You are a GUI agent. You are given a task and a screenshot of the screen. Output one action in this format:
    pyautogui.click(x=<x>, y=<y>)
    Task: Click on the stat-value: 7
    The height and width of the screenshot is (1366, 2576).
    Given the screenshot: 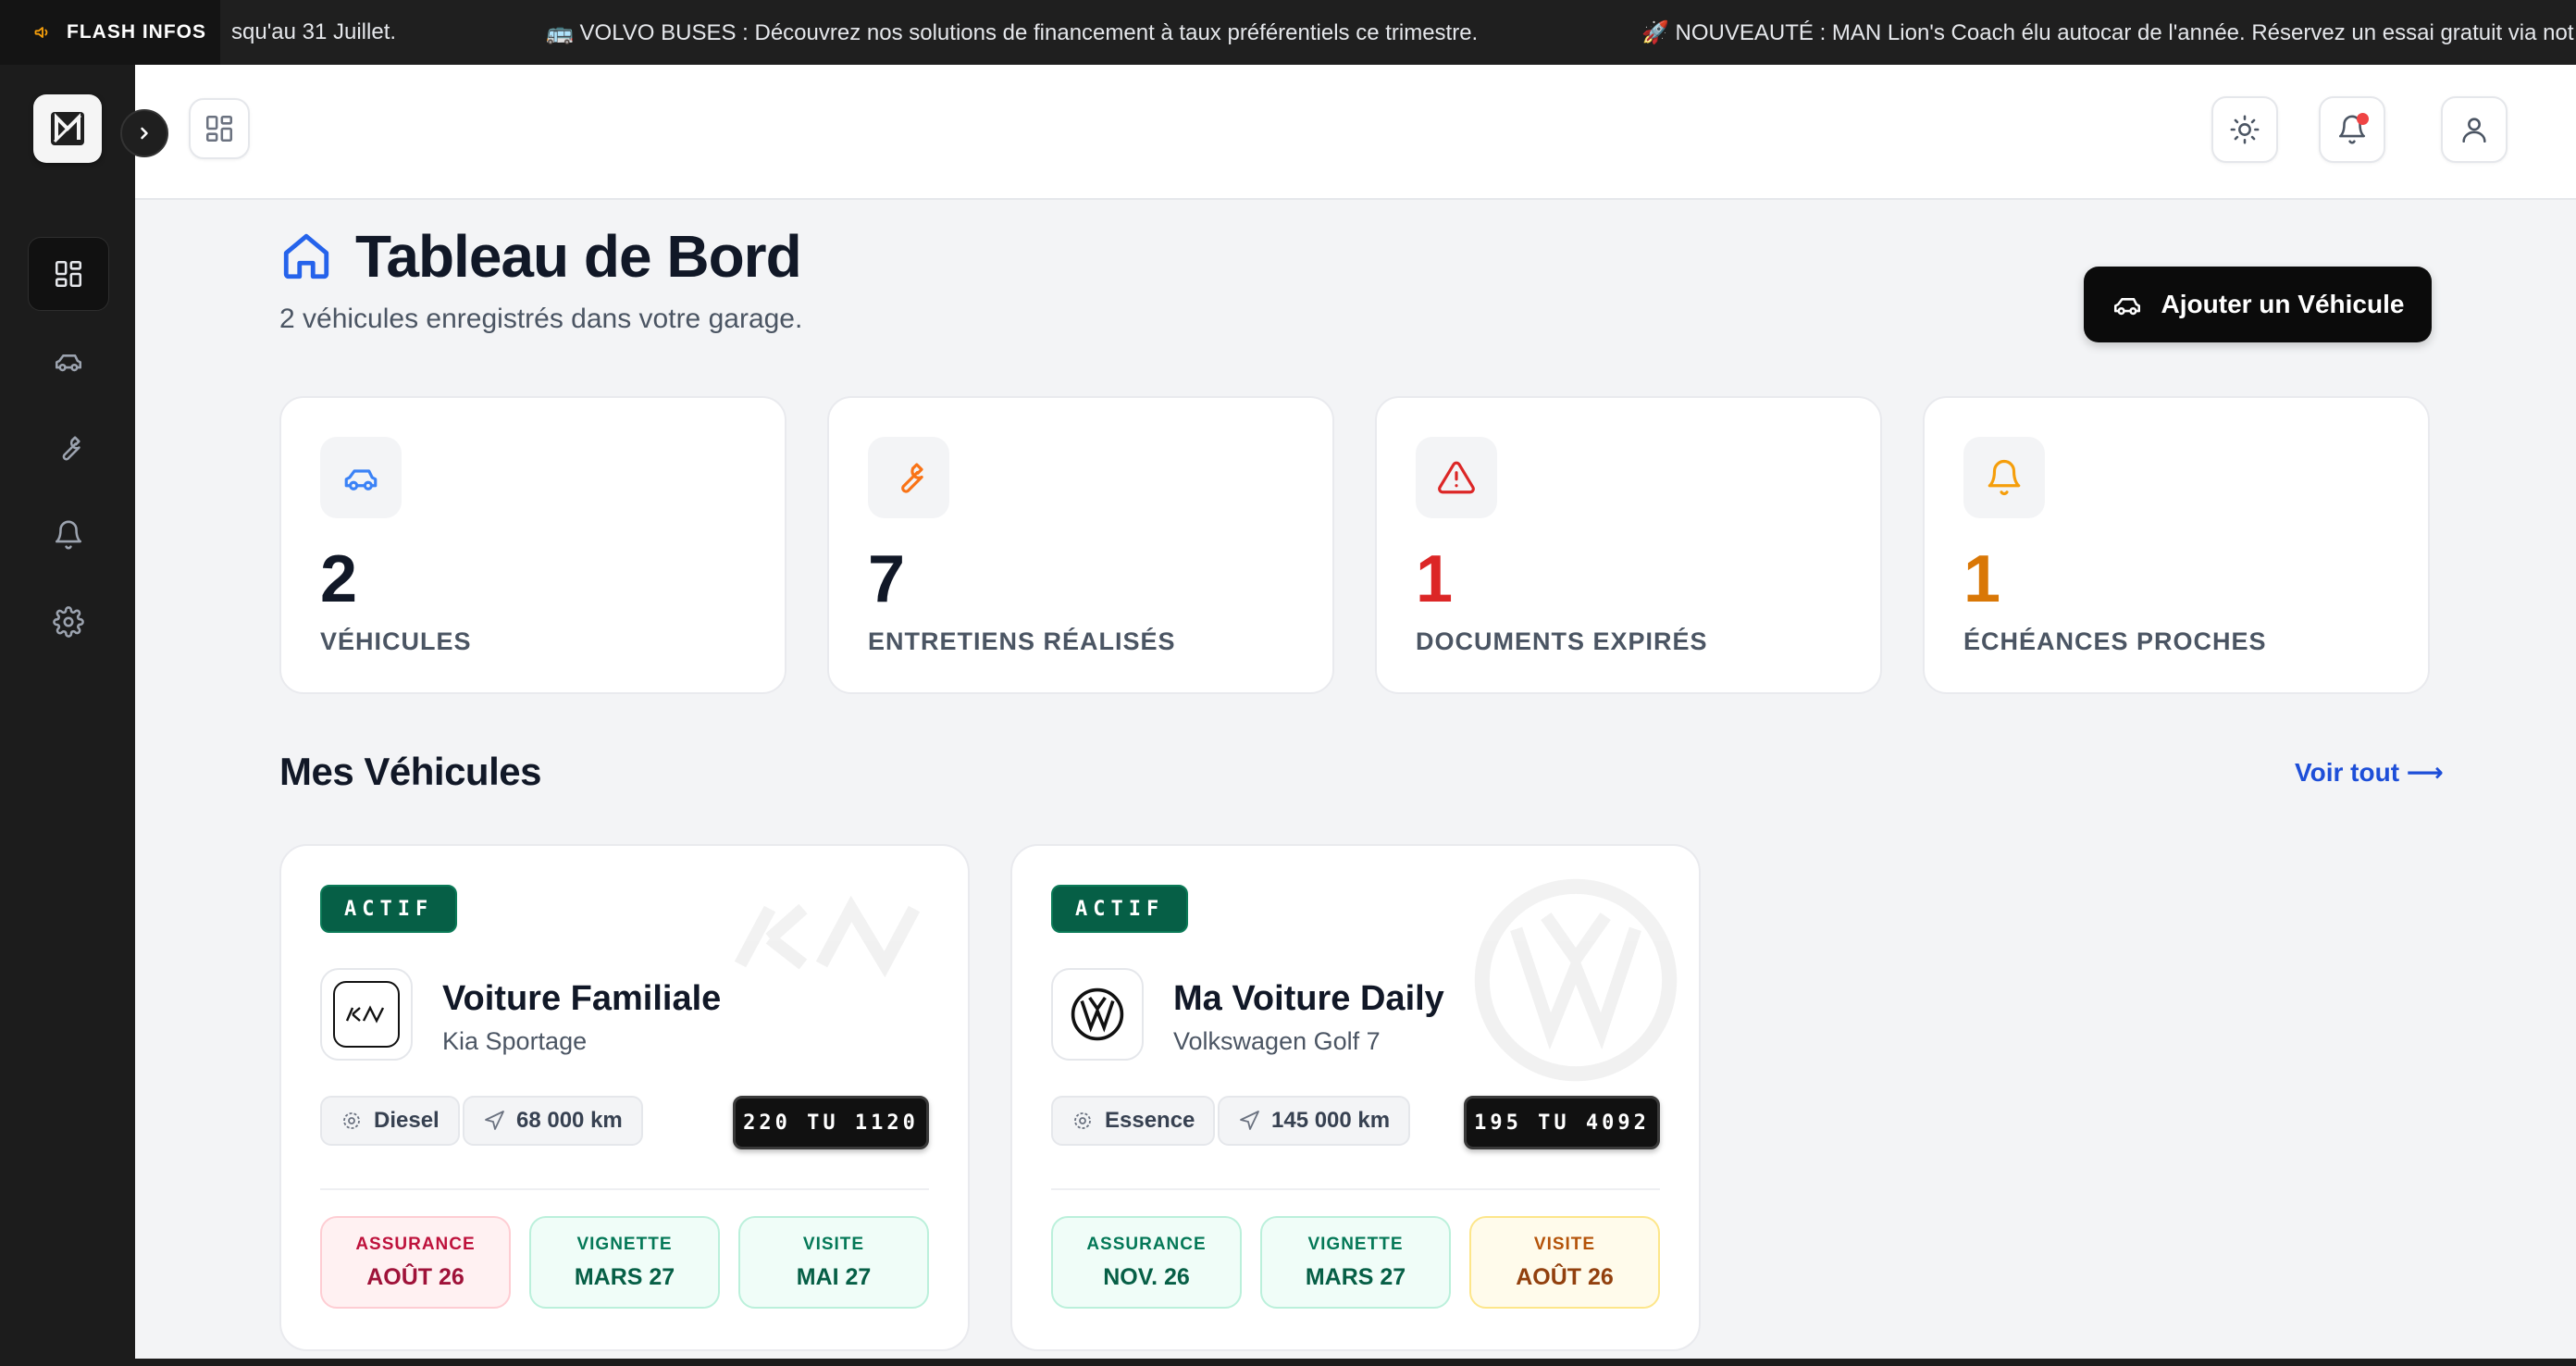 What is the action you would take?
    pyautogui.click(x=887, y=579)
    